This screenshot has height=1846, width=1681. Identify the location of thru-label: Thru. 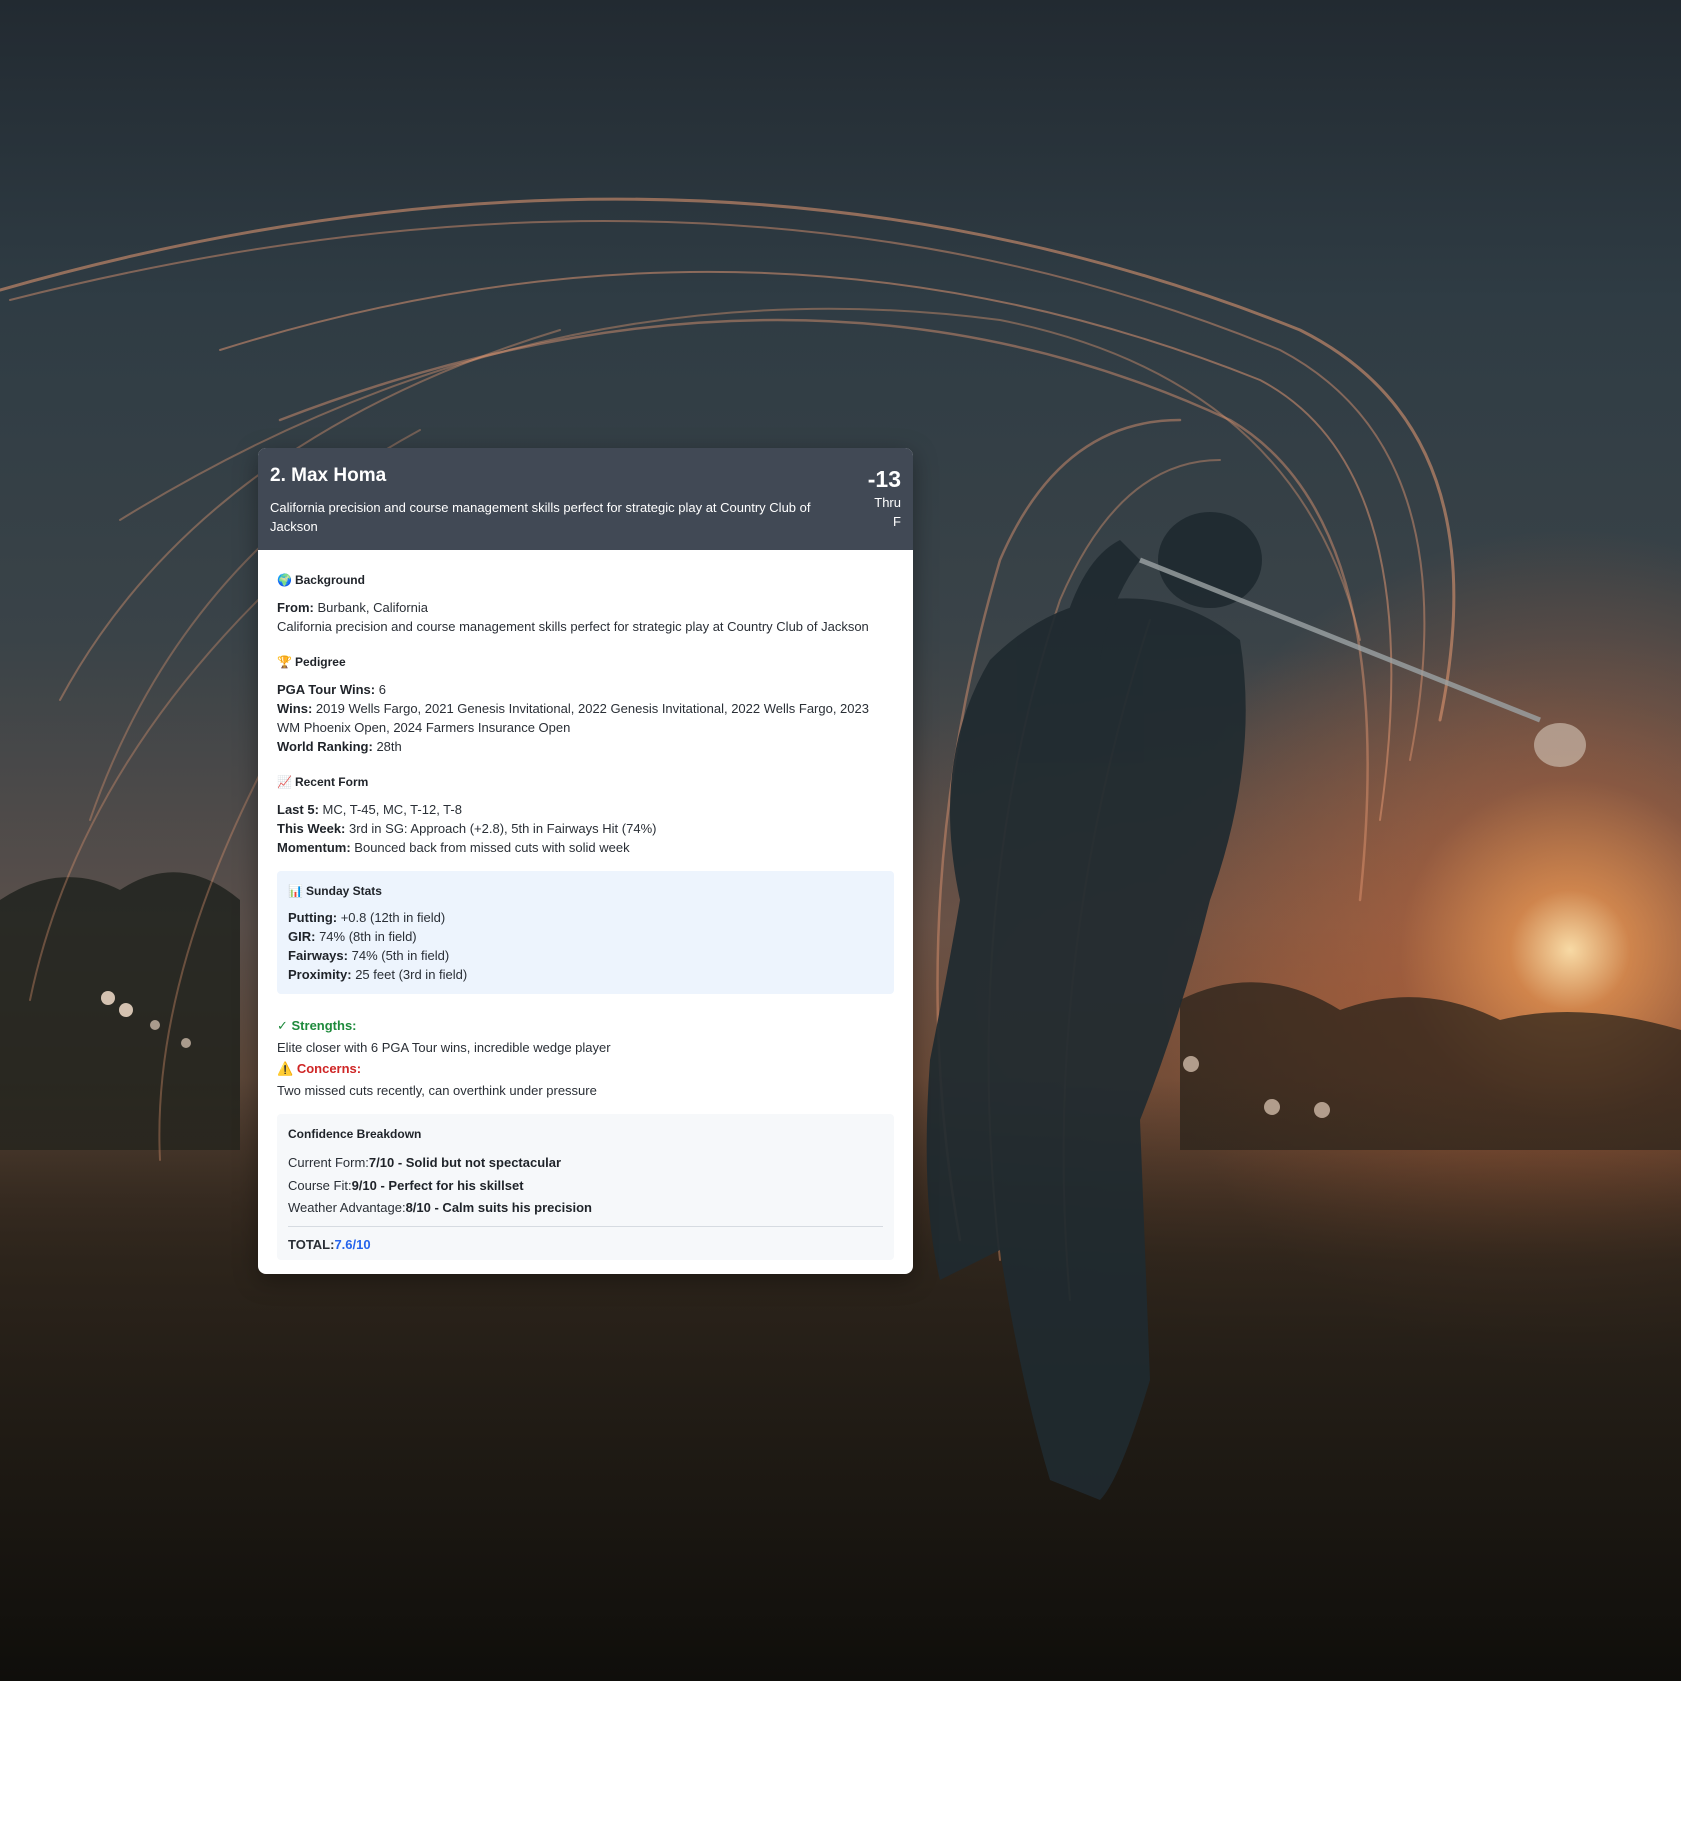
(887, 502).